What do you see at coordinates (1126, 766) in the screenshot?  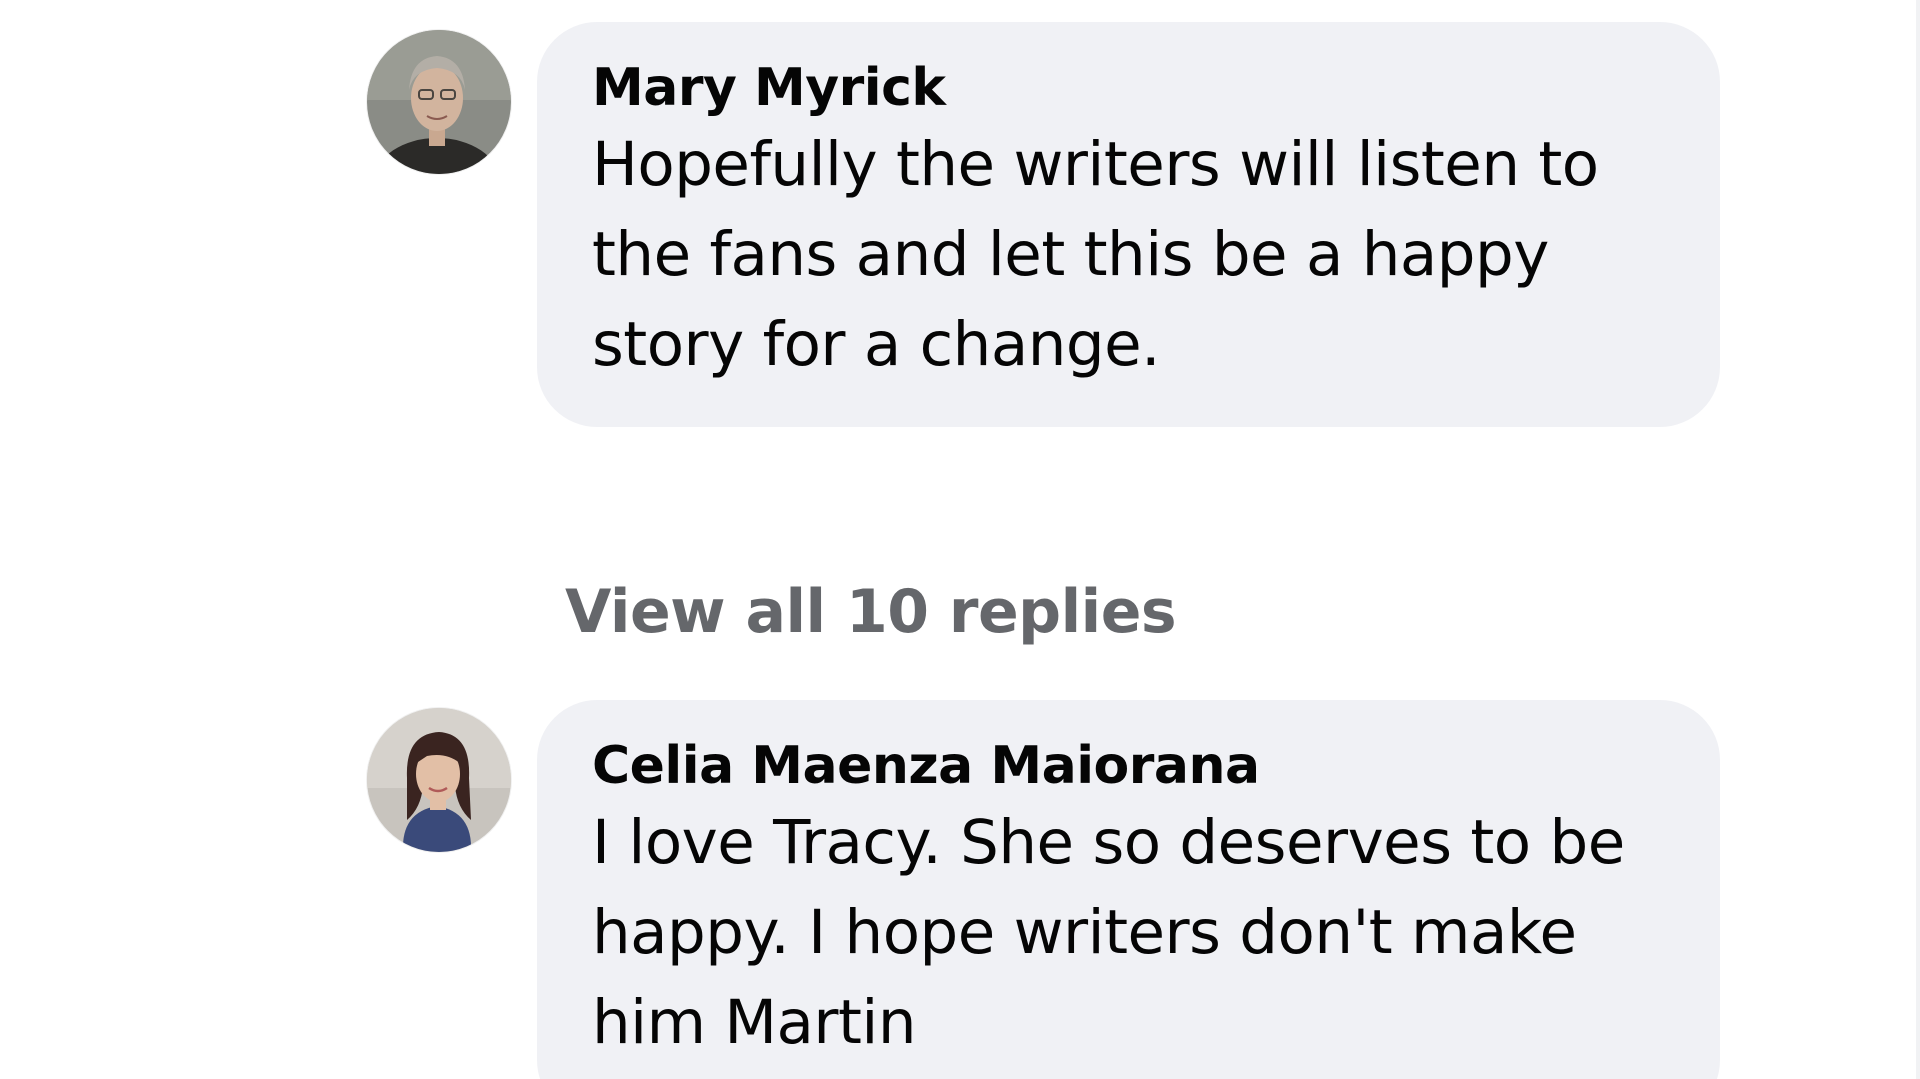 I see `comment-author: Celia Maenza Maiorana` at bounding box center [1126, 766].